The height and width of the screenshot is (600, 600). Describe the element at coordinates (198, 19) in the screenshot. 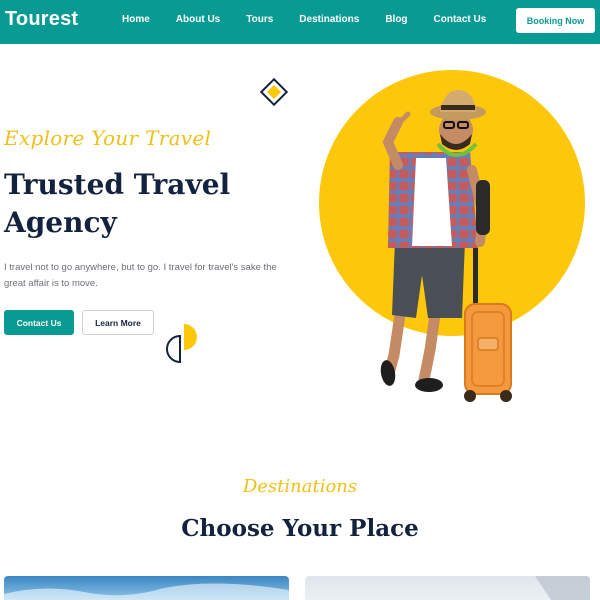

I see `nav-about-us: About Us` at that location.